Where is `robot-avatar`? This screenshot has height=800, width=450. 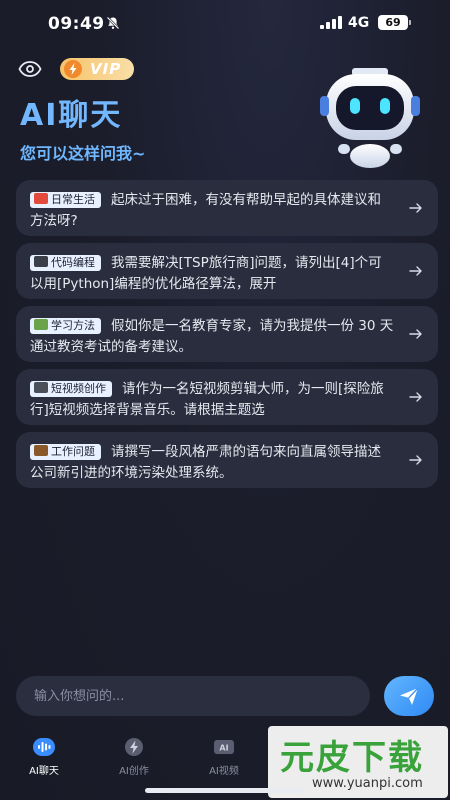
robot-avatar is located at coordinates (370, 118).